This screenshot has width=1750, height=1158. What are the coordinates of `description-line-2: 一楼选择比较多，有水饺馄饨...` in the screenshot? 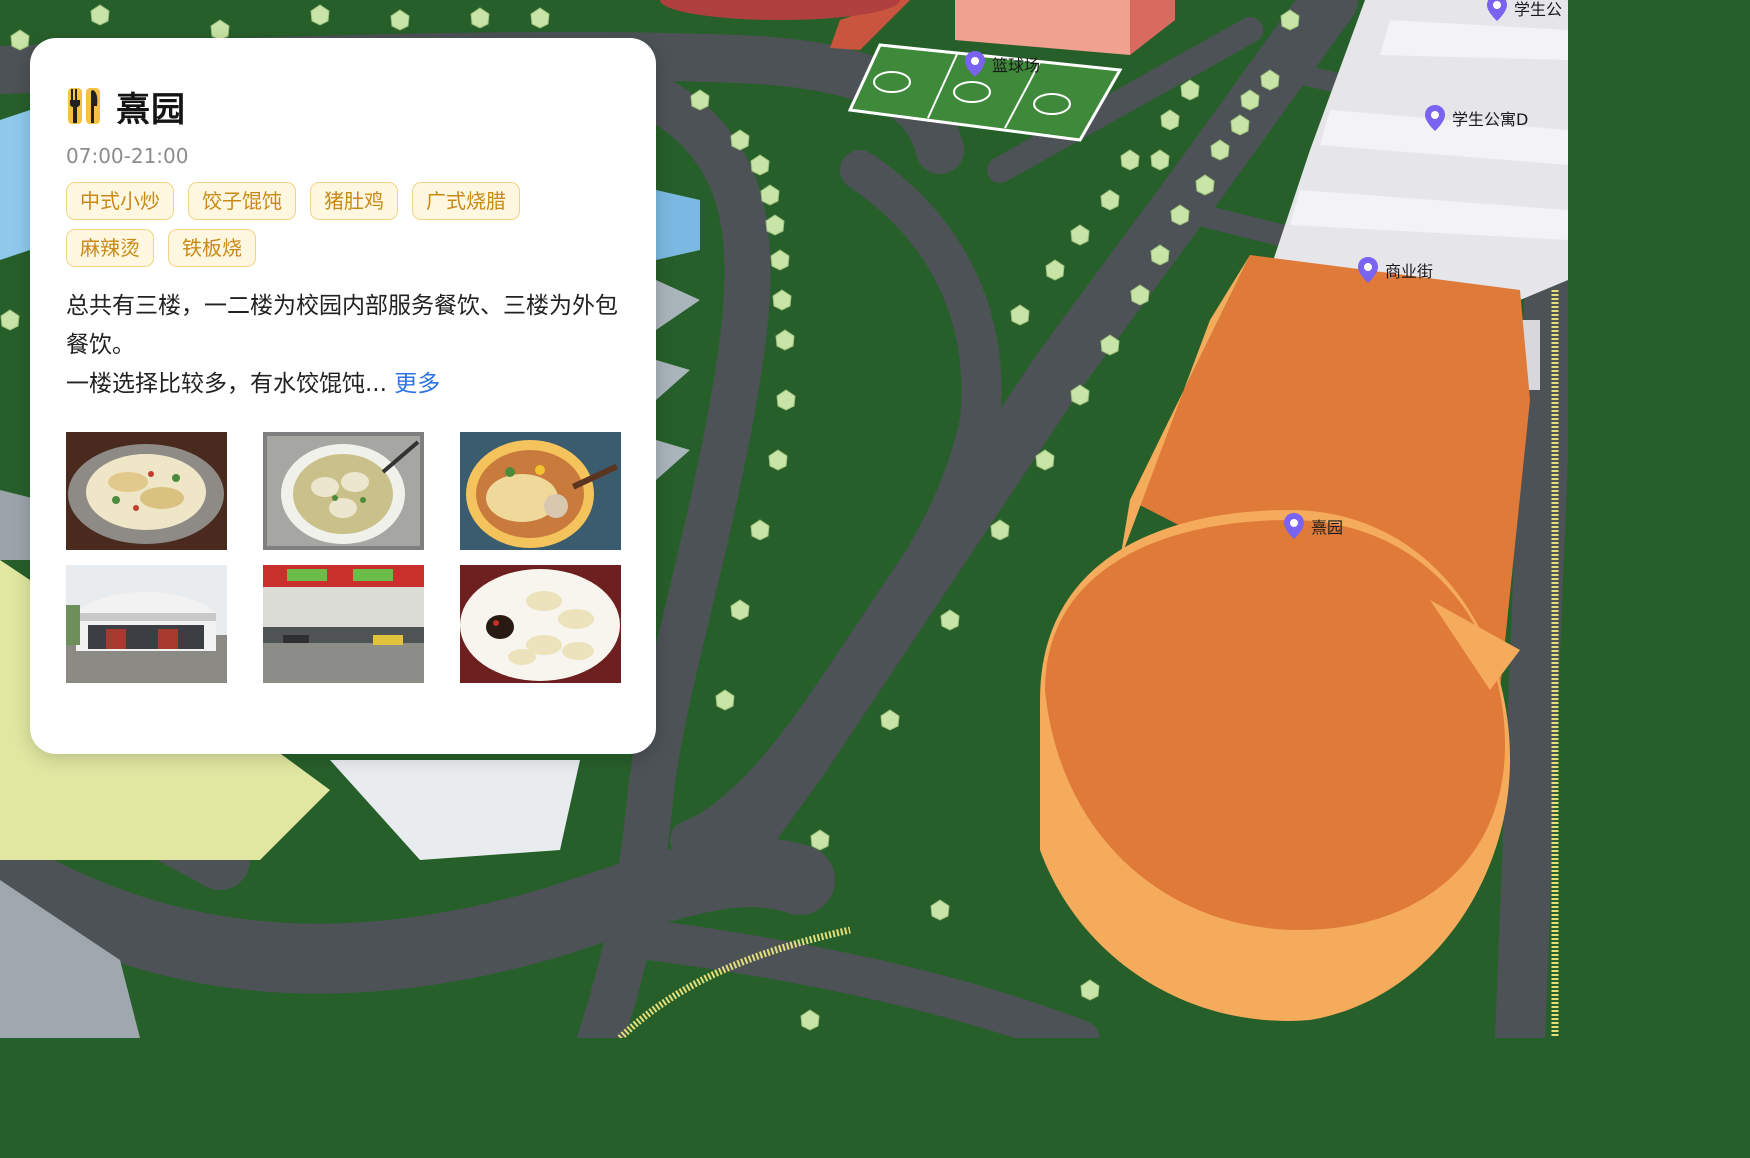 It's located at (226, 384).